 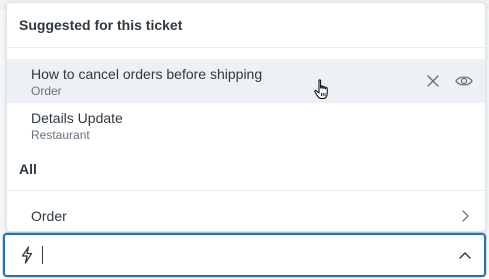 What do you see at coordinates (147, 74) in the screenshot?
I see `suggested-item-title: How to cancel orders before shipping` at bounding box center [147, 74].